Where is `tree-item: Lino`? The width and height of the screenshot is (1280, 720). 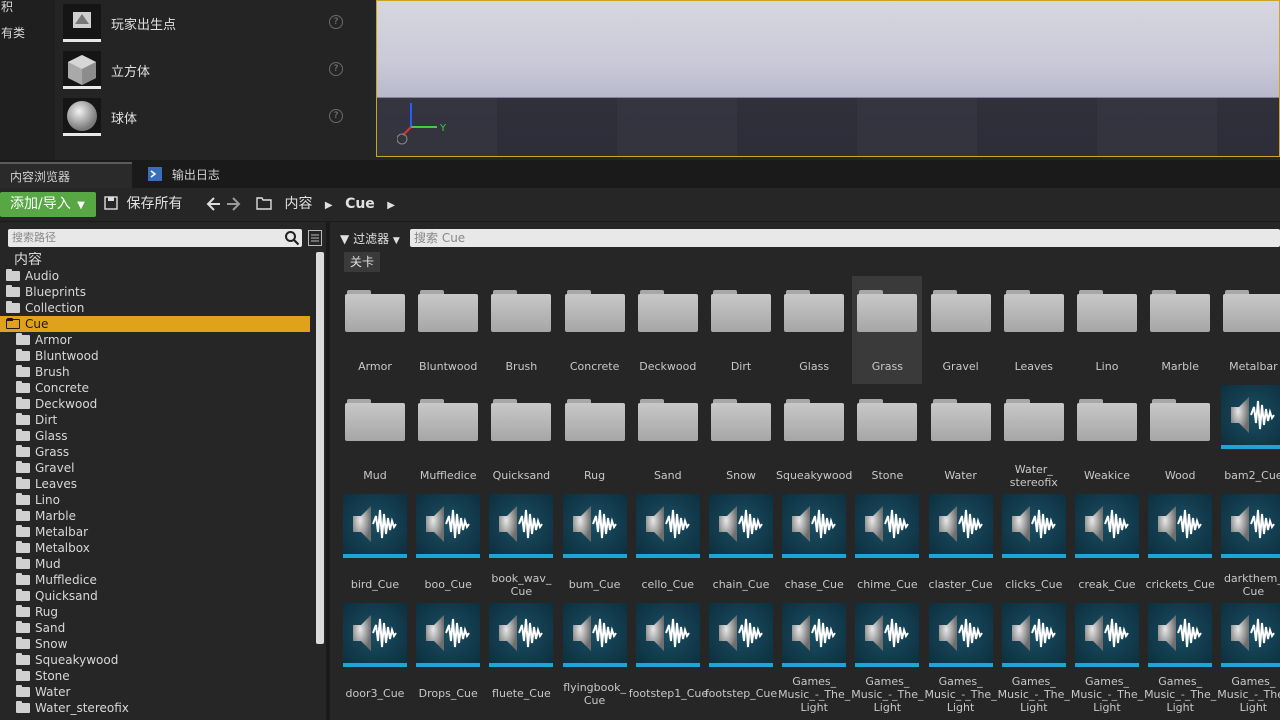 tree-item: Lino is located at coordinates (158, 500).